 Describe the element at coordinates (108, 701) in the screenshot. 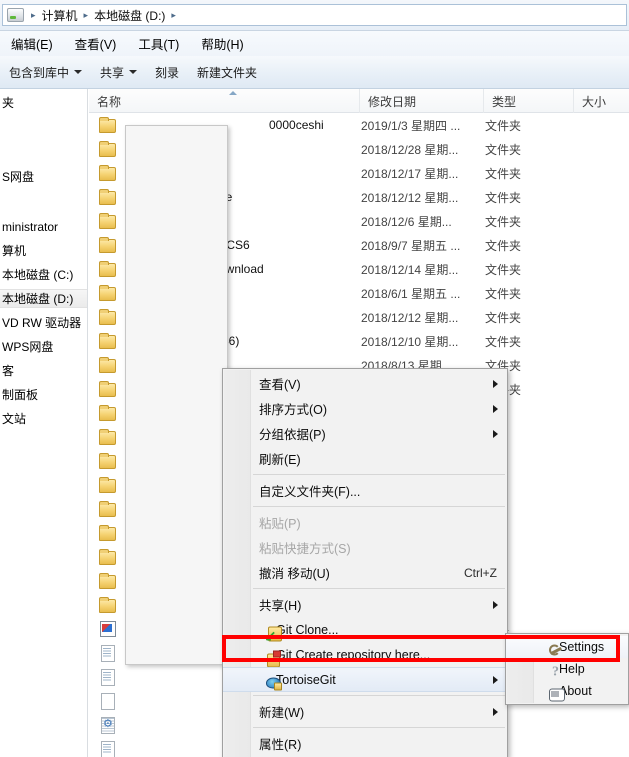

I see `blank-icon` at that location.